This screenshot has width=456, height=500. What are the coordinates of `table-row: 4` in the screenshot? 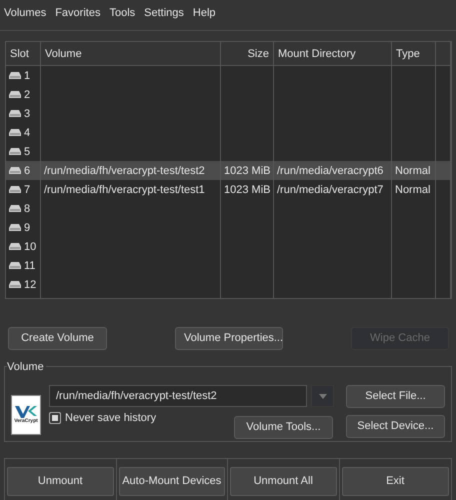 It's located at (228, 132).